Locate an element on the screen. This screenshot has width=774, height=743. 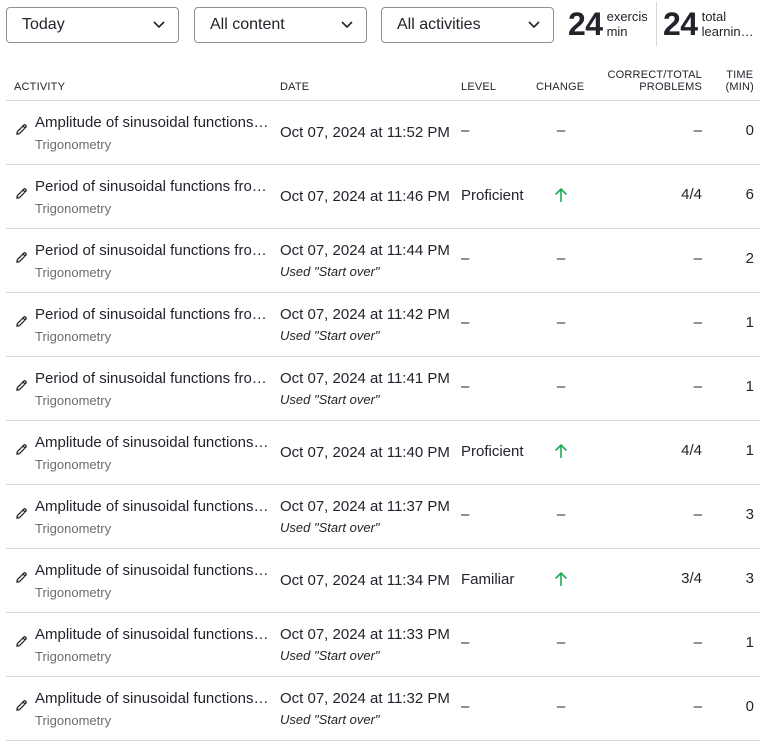
header-correct-total: Correct/Total Problems is located at coordinates (655, 81).